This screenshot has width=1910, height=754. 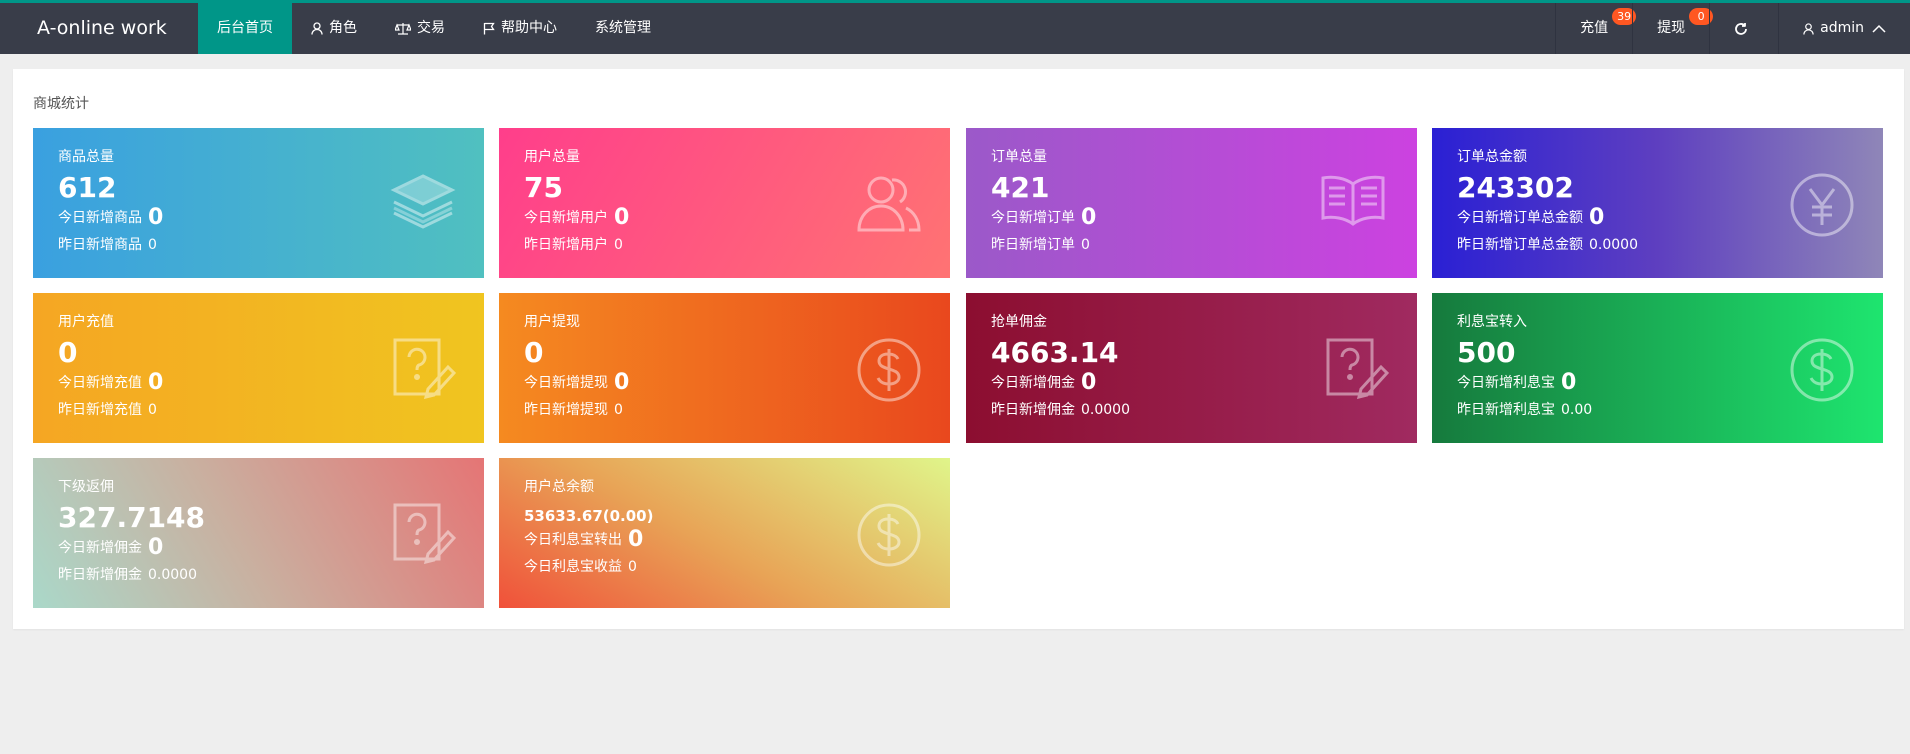 I want to click on nav-item-label: 帮助中心, so click(x=529, y=28).